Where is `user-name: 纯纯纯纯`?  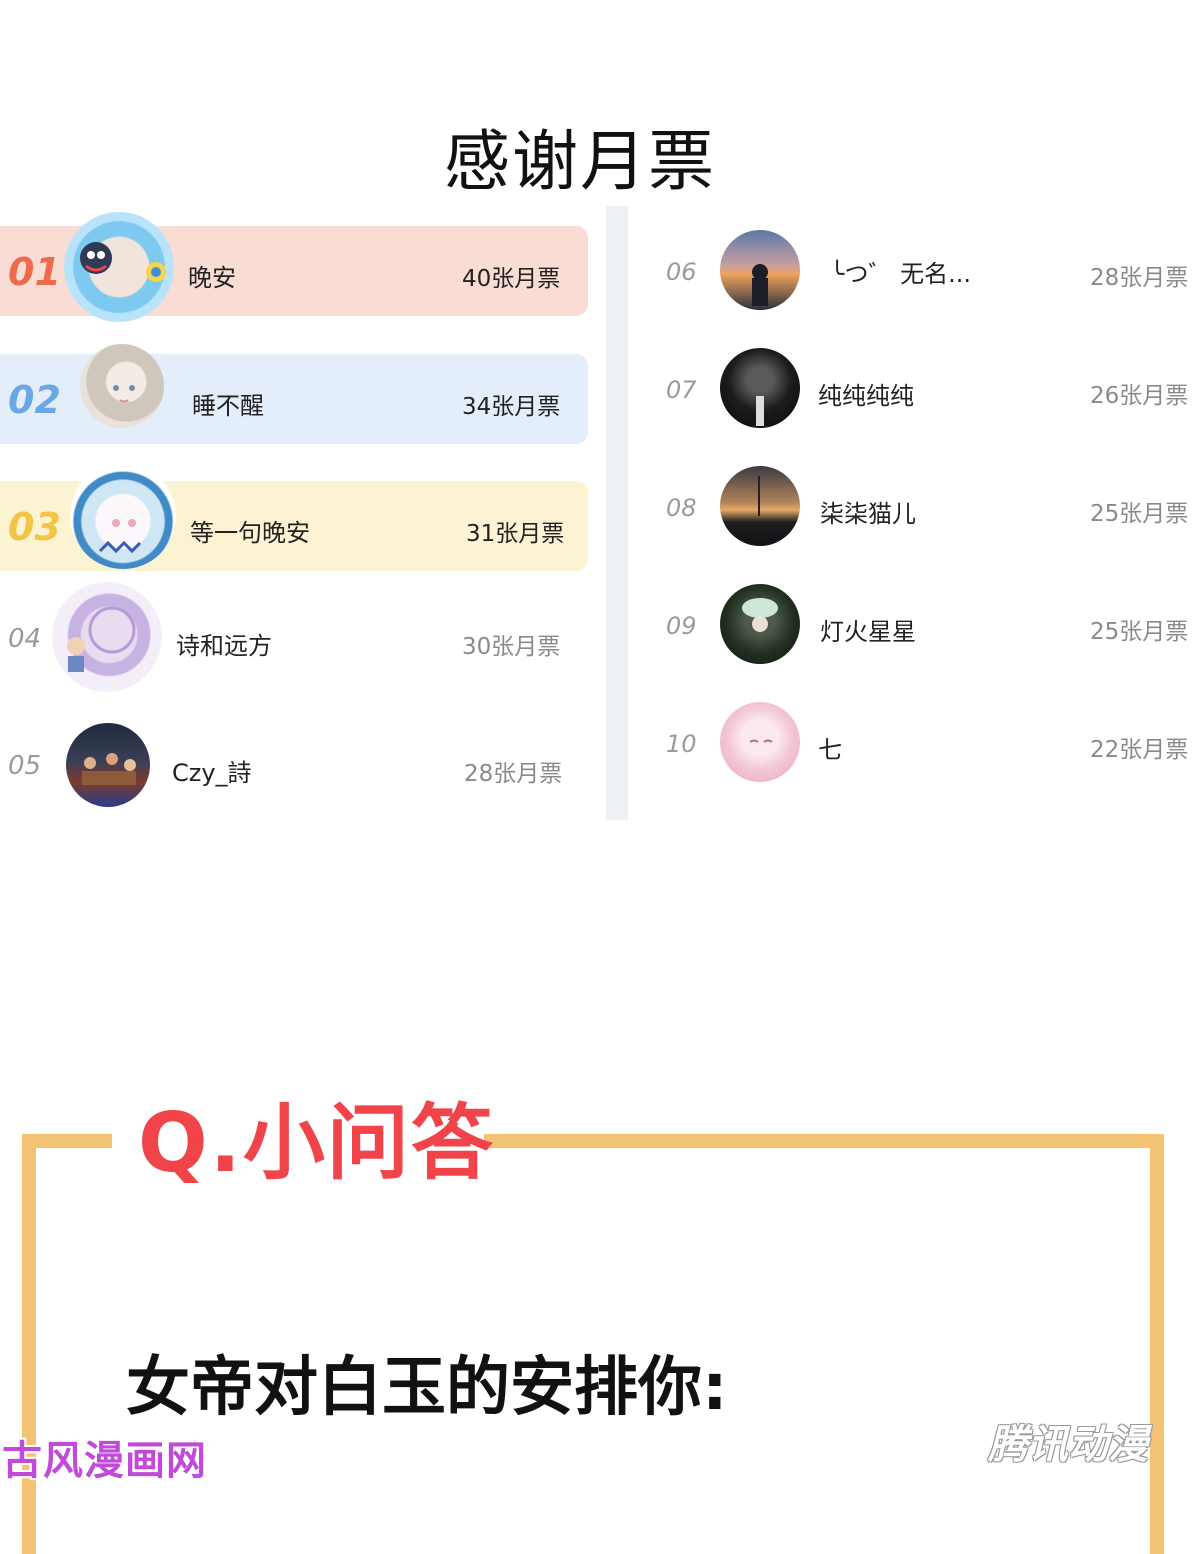 user-name: 纯纯纯纯 is located at coordinates (866, 396).